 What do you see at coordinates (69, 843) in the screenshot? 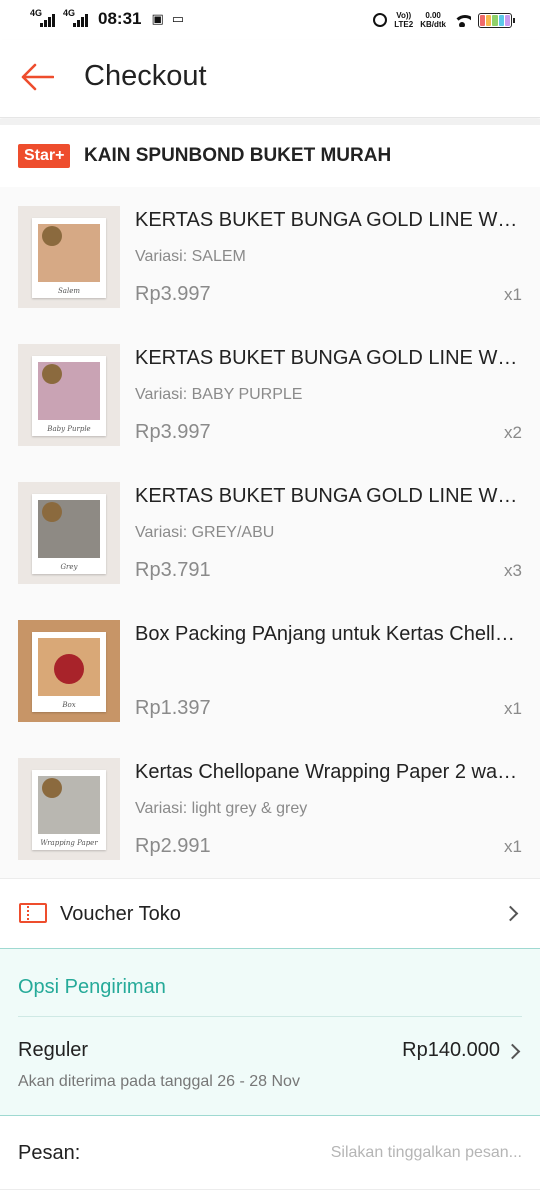
I see `thumbnail-caption: Wrapping Paper` at bounding box center [69, 843].